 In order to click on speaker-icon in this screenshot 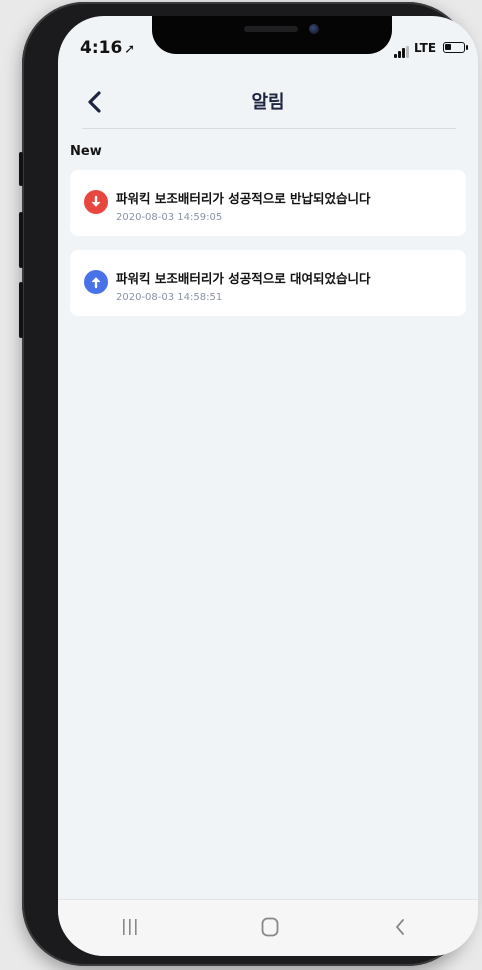, I will do `click(271, 29)`.